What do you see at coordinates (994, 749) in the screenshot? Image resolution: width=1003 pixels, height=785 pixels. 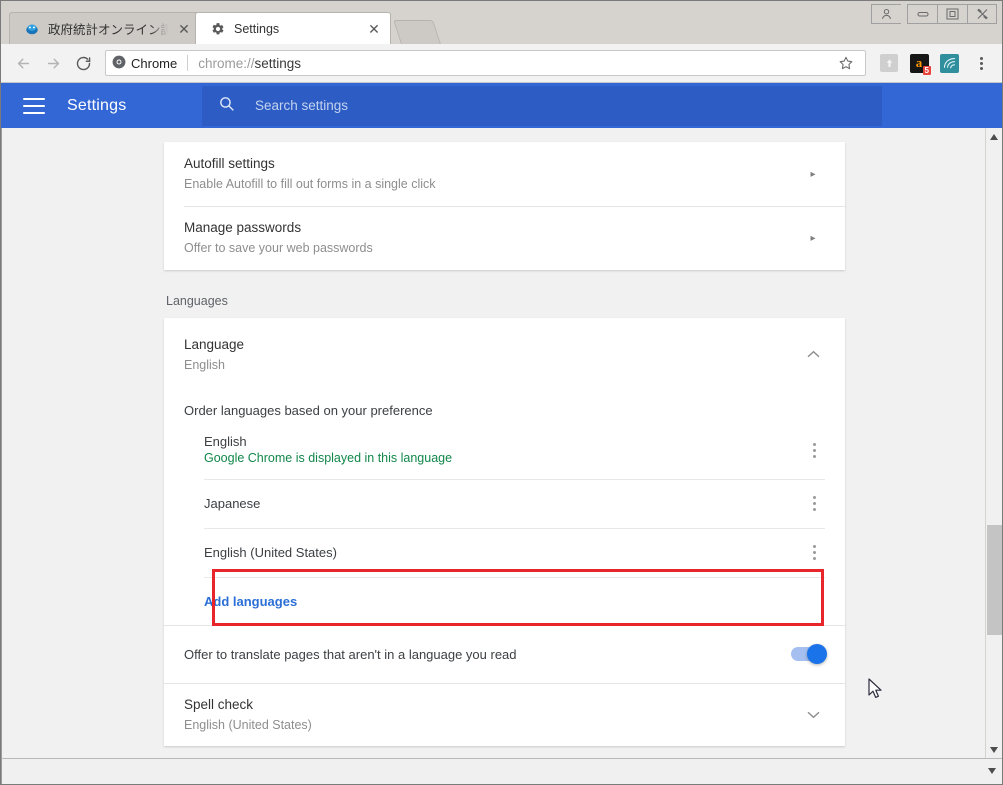 I see `scroll-down-button` at bounding box center [994, 749].